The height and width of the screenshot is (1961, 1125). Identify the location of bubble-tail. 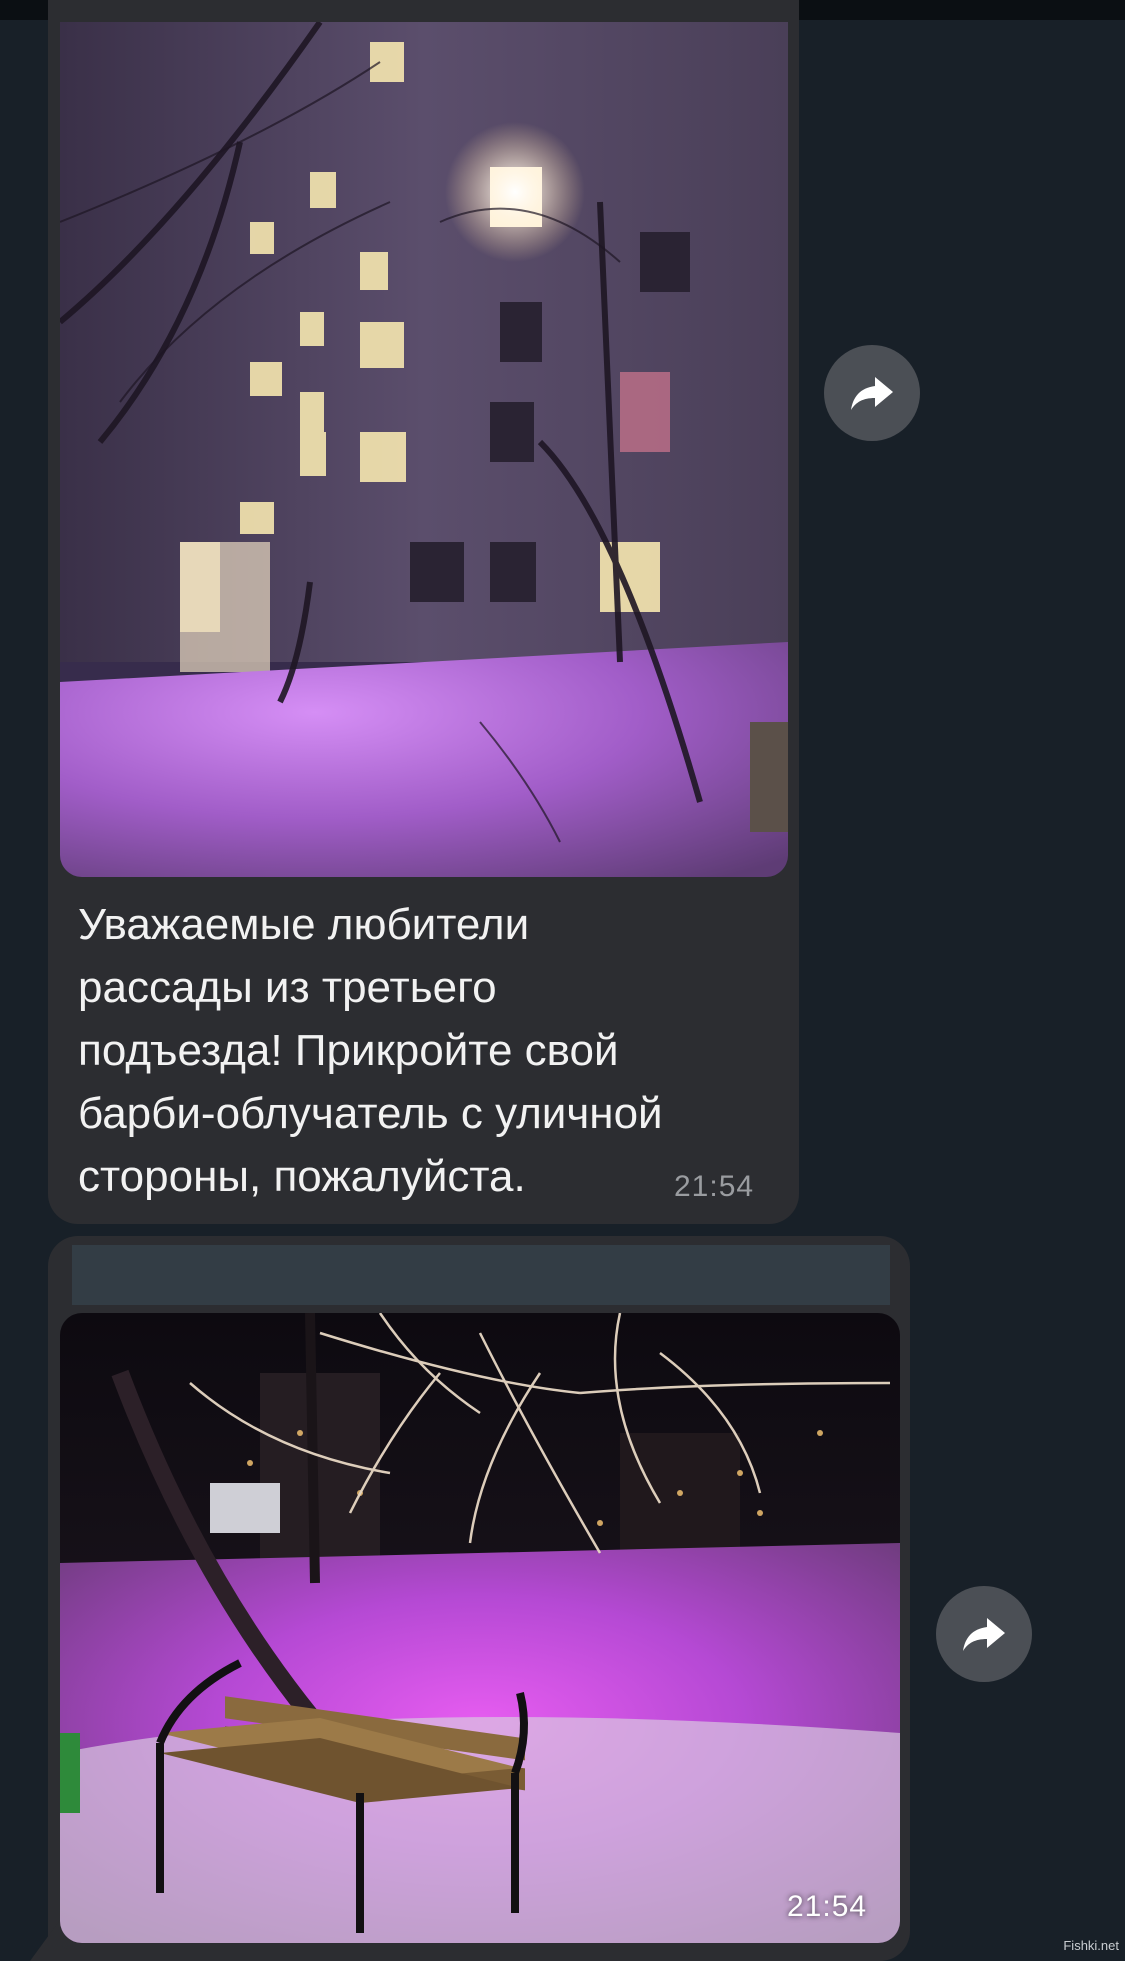
(45, 1940).